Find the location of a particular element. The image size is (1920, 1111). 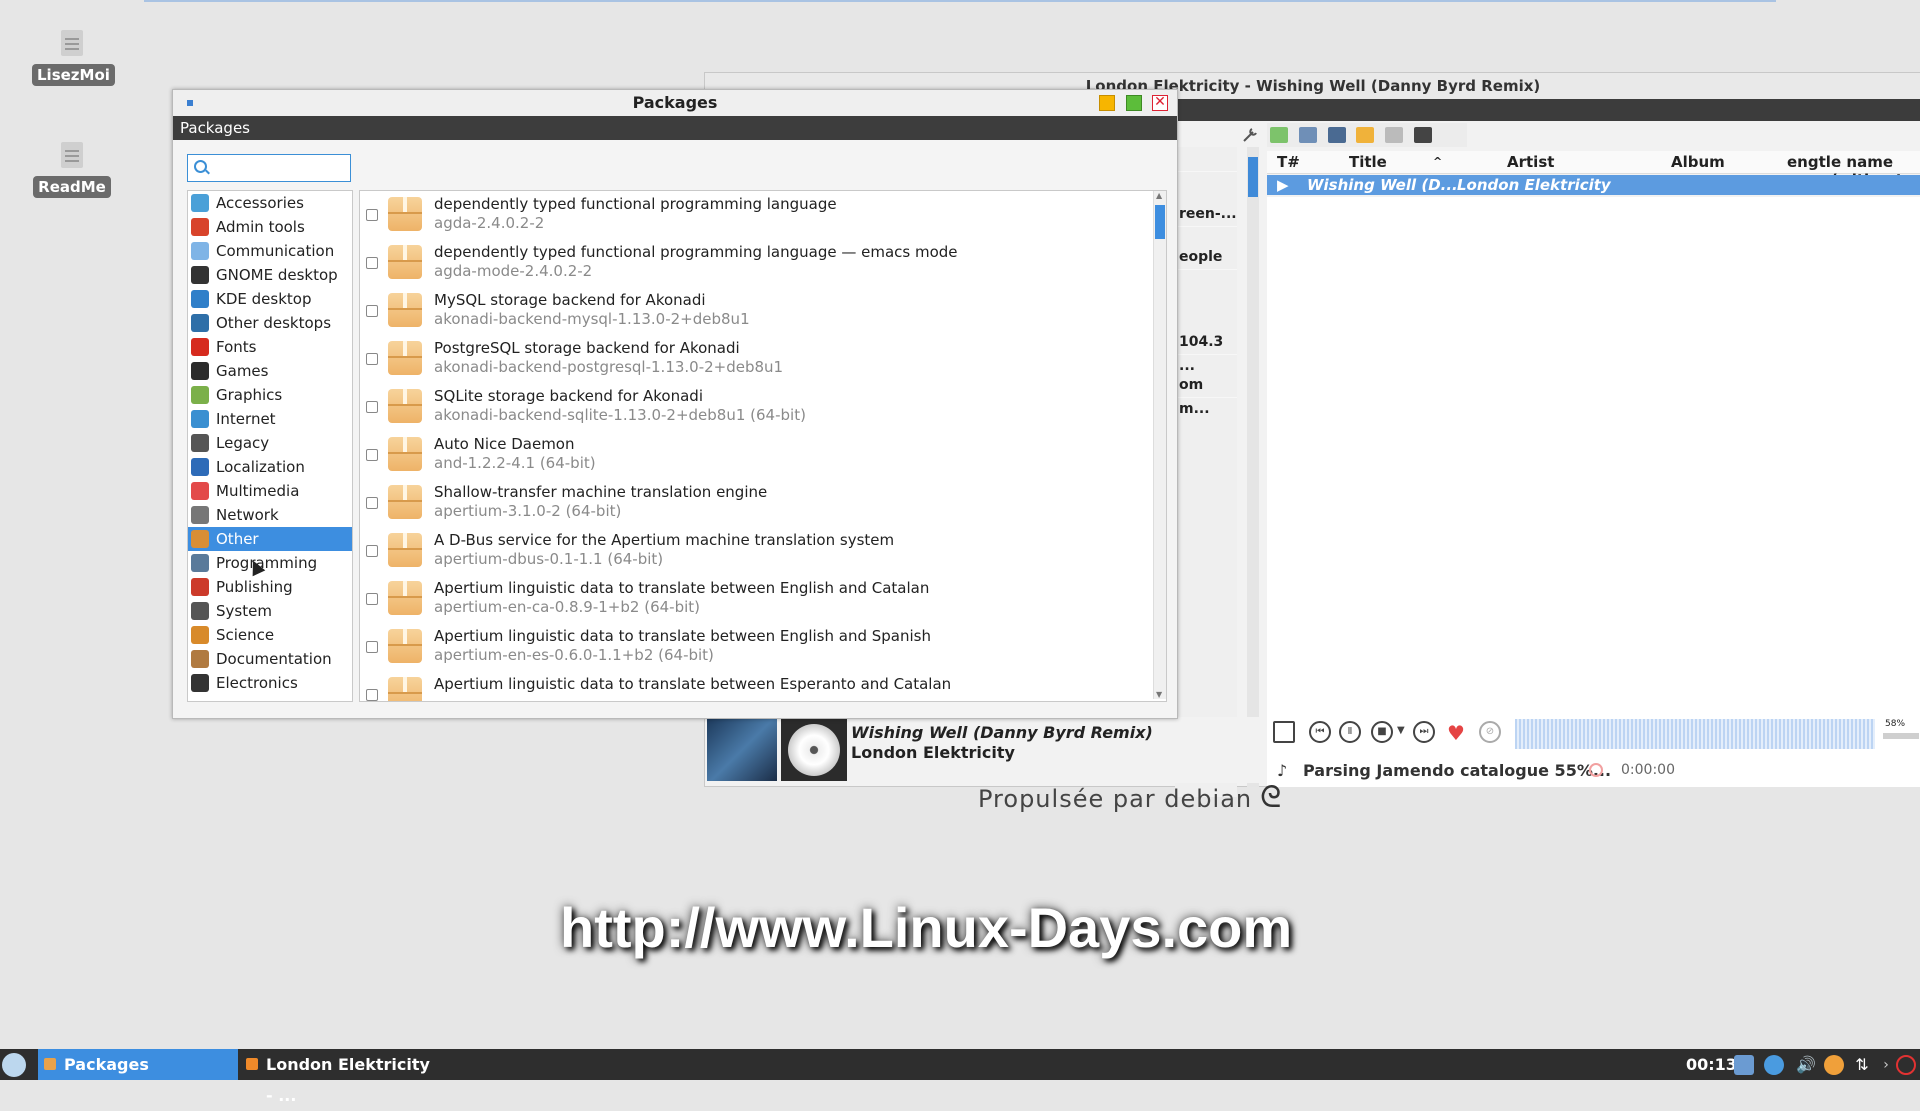

heart-icon: ♥ is located at coordinates (1456, 733).